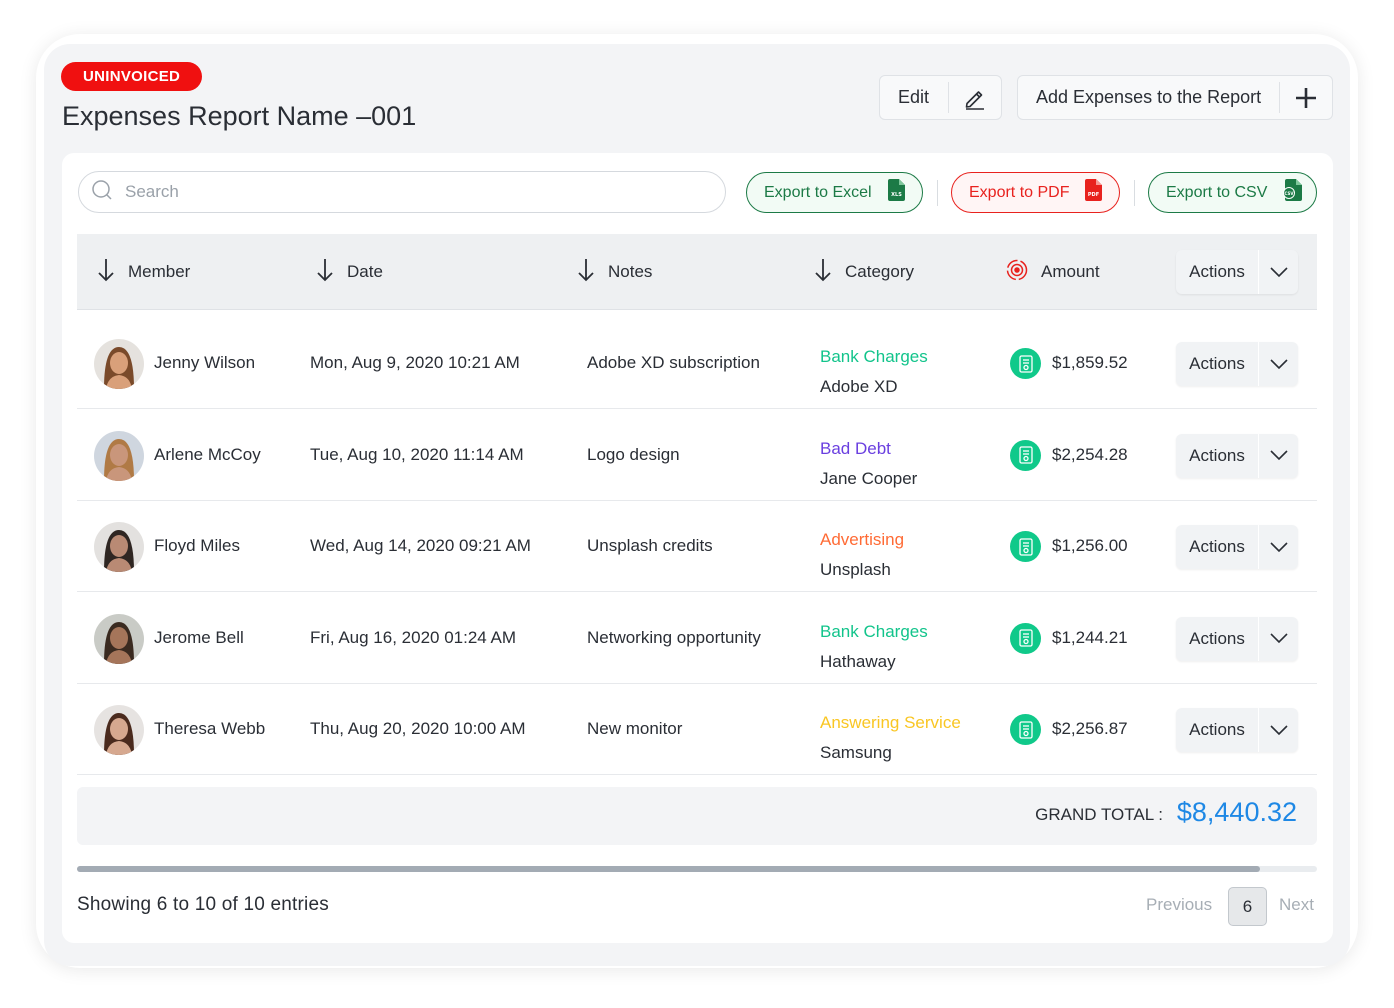 This screenshot has height=1008, width=1394. Describe the element at coordinates (630, 271) in the screenshot. I see `column-notes-label: Notes` at that location.